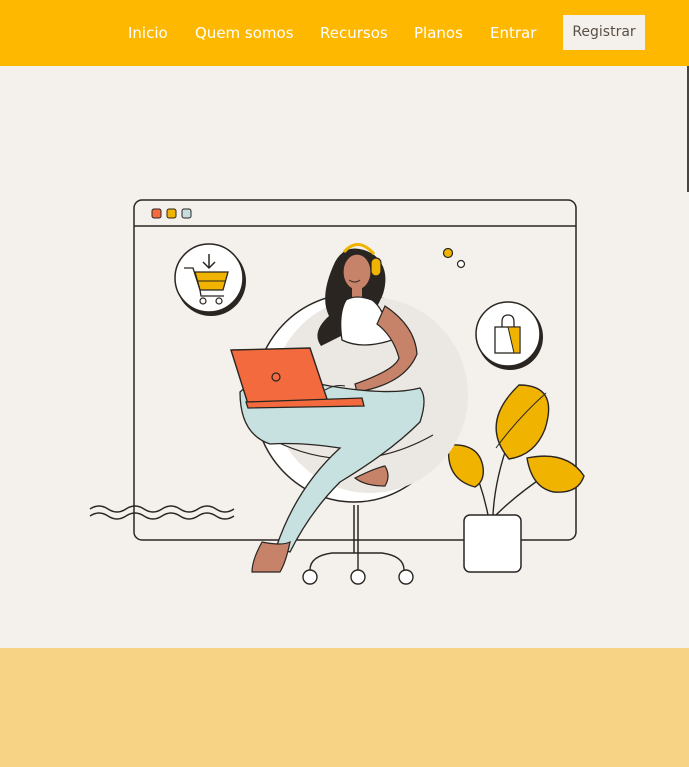 This screenshot has width=689, height=767. Describe the element at coordinates (438, 33) in the screenshot. I see `nav-link-planos: Planos` at that location.